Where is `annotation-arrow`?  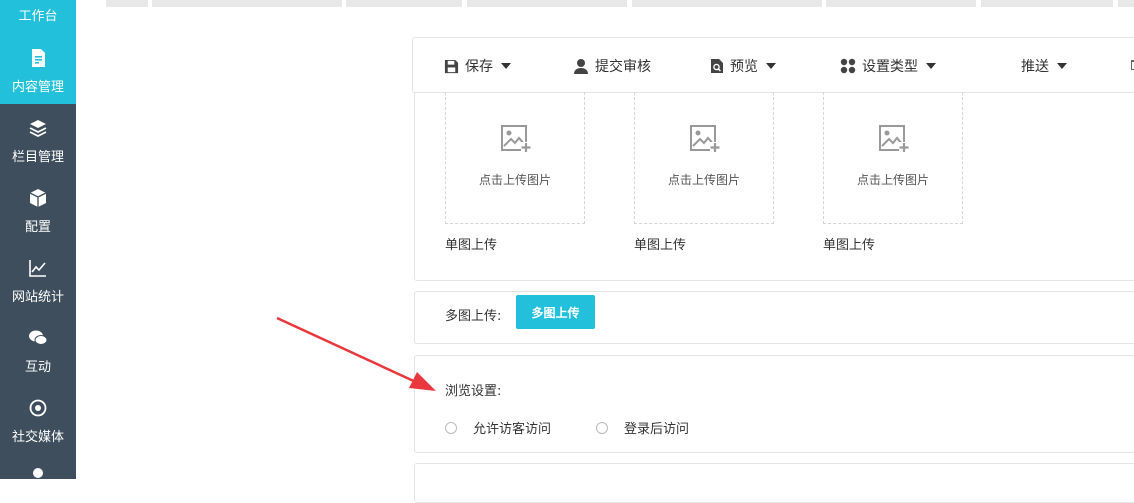
annotation-arrow is located at coordinates (356, 353).